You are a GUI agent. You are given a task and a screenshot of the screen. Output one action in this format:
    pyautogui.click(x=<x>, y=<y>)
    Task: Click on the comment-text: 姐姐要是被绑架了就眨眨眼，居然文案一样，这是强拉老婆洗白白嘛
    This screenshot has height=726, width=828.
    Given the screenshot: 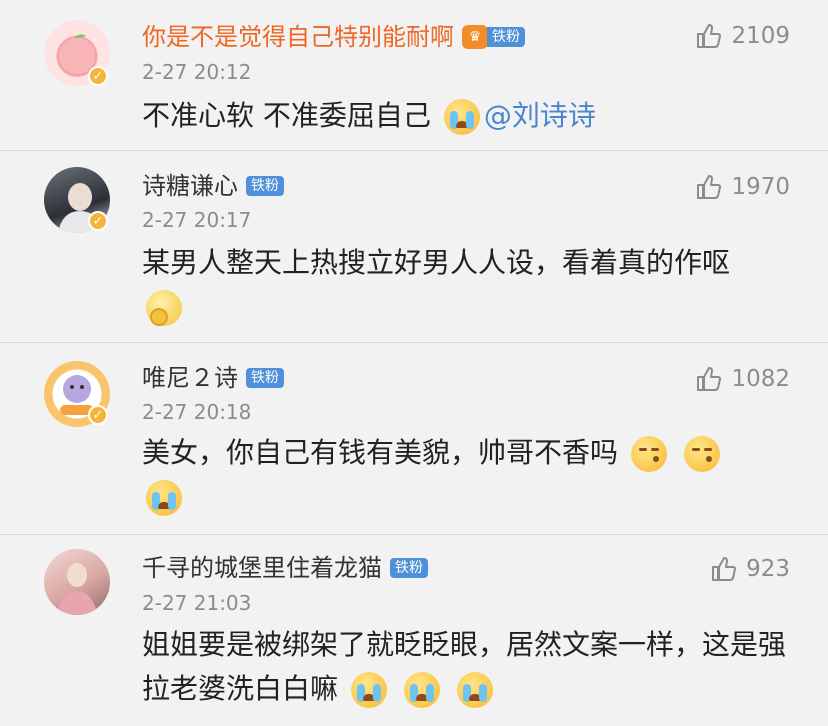 What is the action you would take?
    pyautogui.click(x=467, y=667)
    